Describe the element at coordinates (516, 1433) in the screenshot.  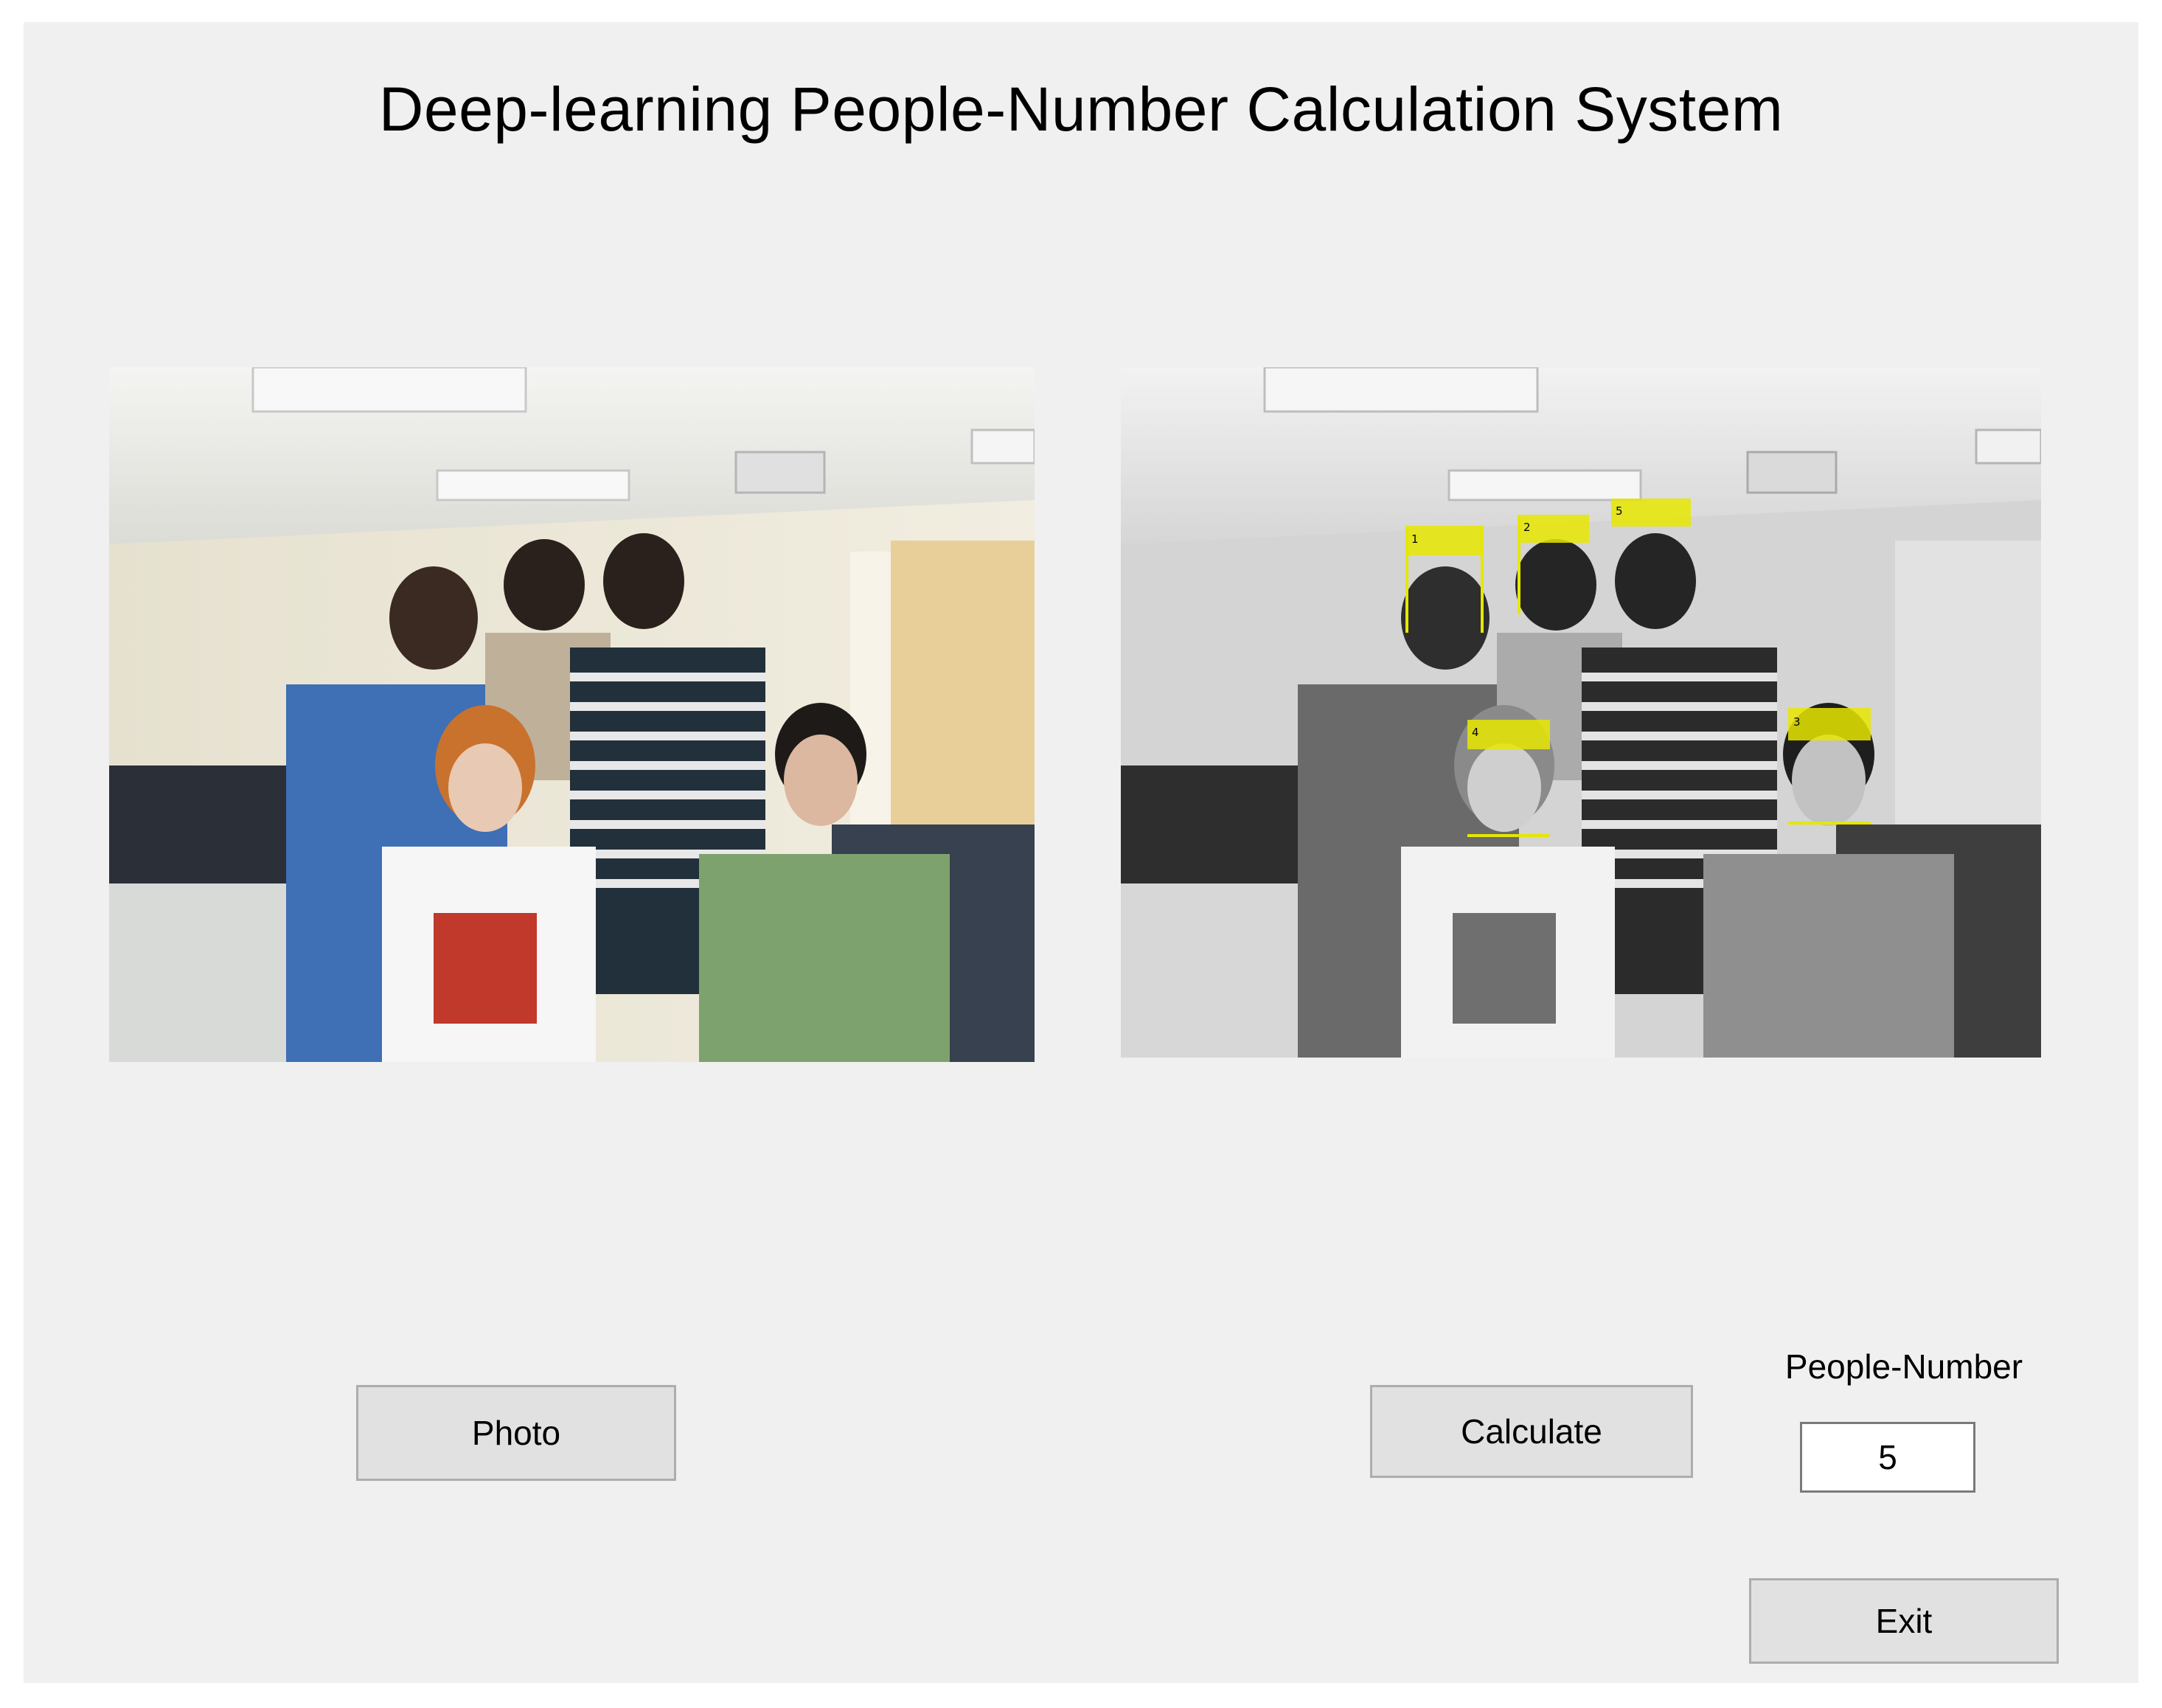
I see `photo-button: Photo` at that location.